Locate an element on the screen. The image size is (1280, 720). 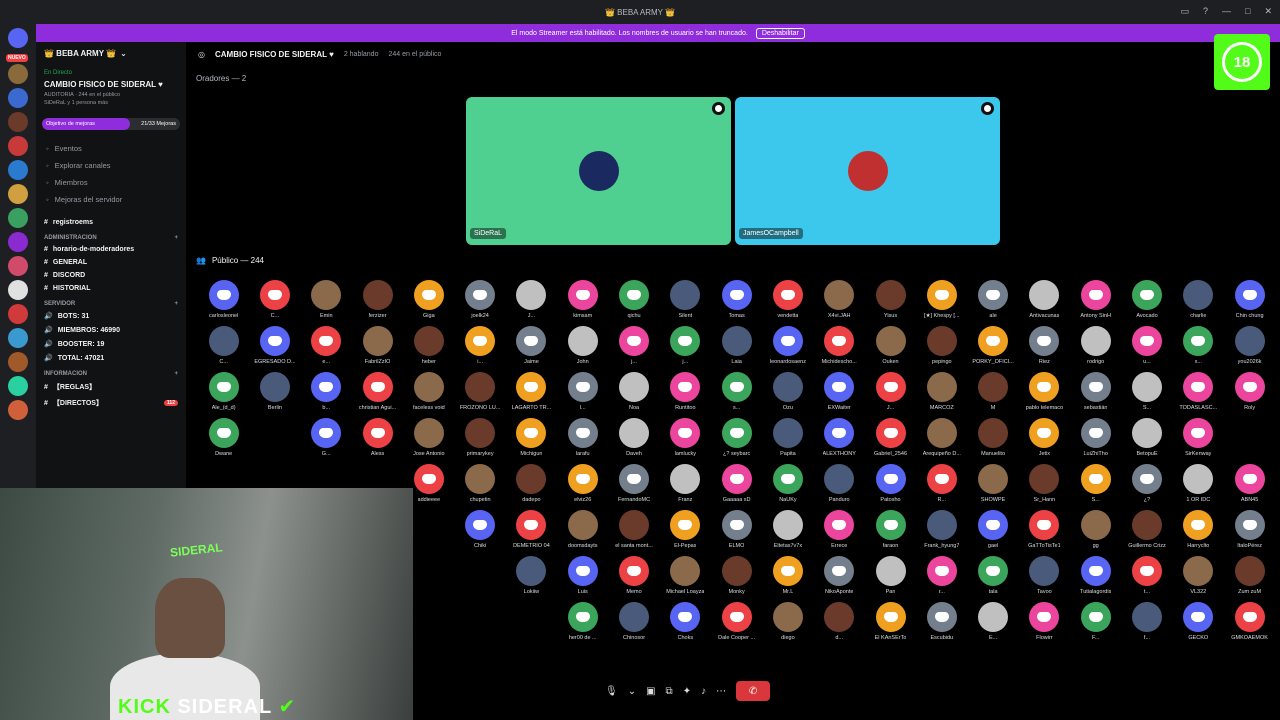
audience-member: ALEXTHONY is located at coordinates (839, 437).